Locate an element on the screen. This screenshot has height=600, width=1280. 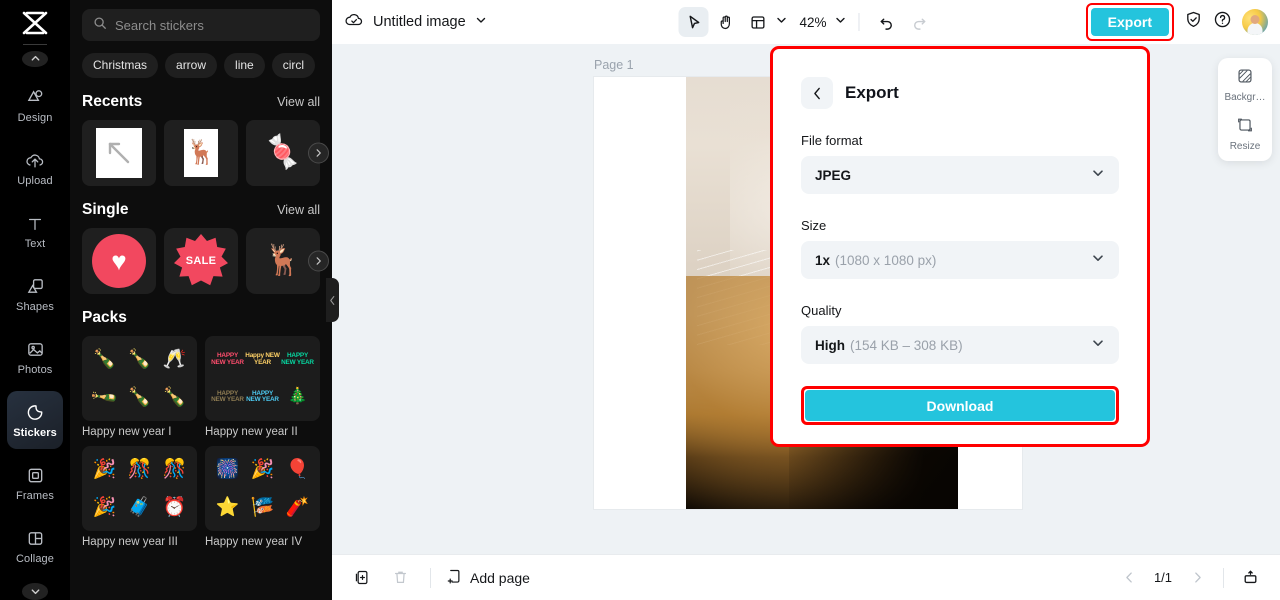
page-grid-view-button is located at coordinates (1250, 578).